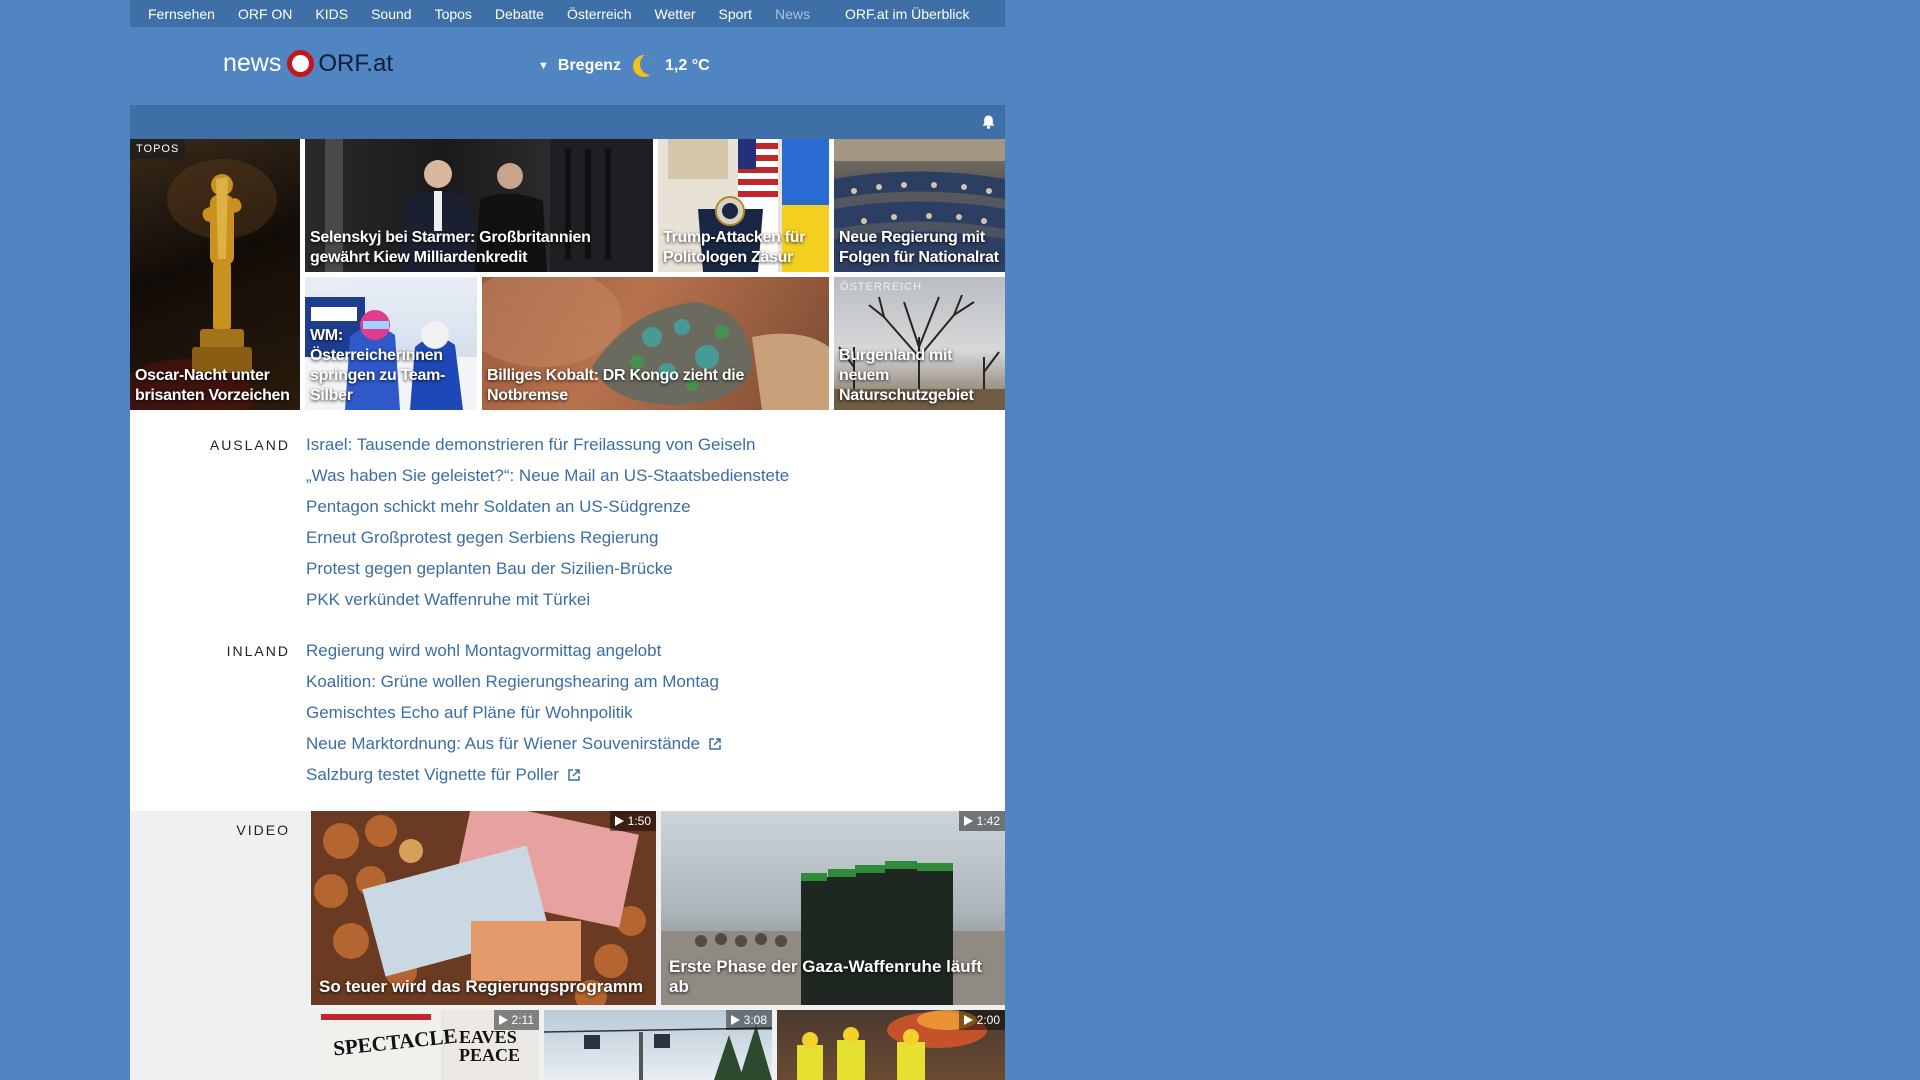 This screenshot has height=1080, width=1920. What do you see at coordinates (658, 1045) in the screenshot?
I see `video-skilift: 3:08` at bounding box center [658, 1045].